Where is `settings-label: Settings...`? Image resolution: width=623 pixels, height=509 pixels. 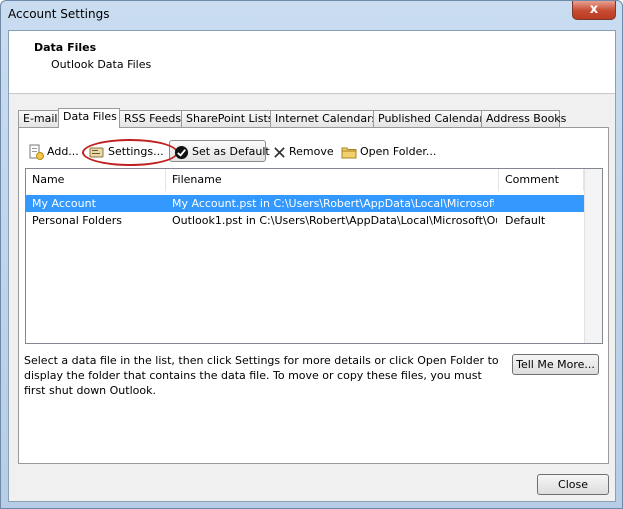
settings-label: Settings... is located at coordinates (136, 151).